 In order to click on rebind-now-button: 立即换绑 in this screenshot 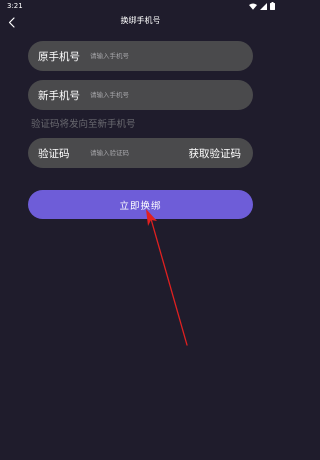, I will do `click(140, 204)`.